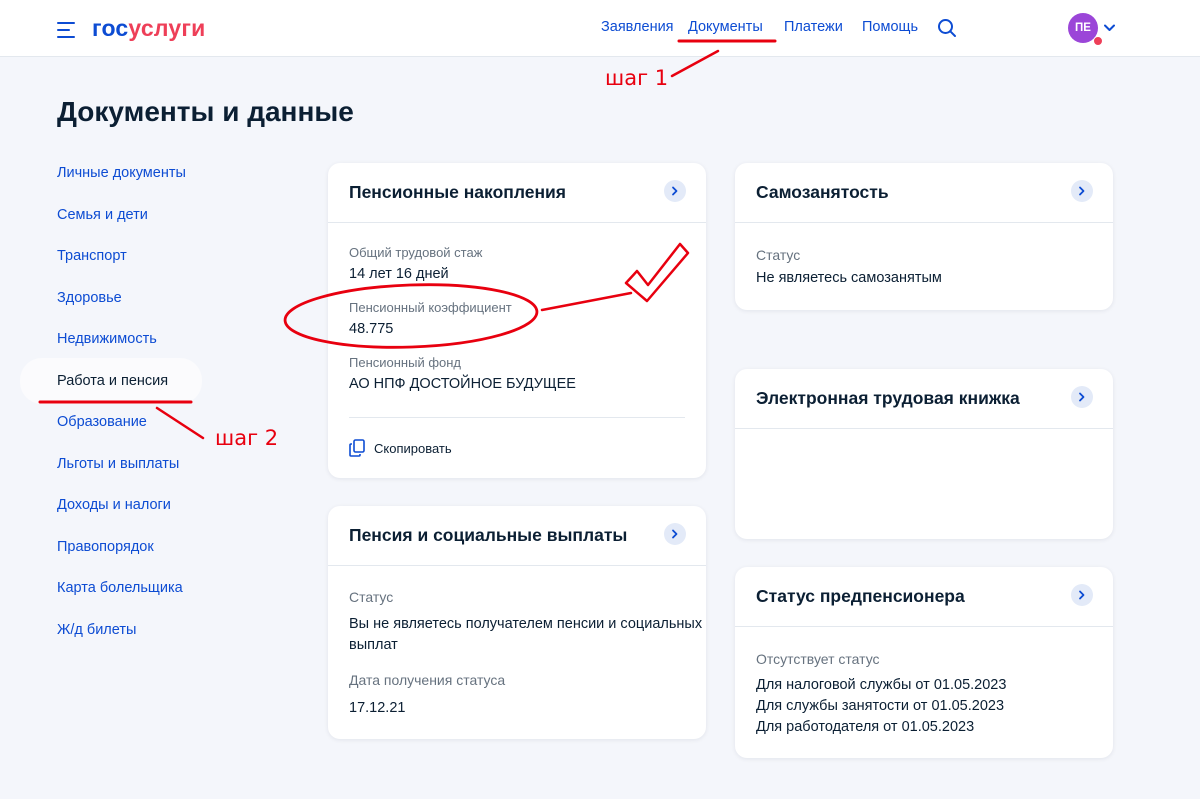  I want to click on status-line-employer: Для работодателя от 01.05.2023, so click(865, 727).